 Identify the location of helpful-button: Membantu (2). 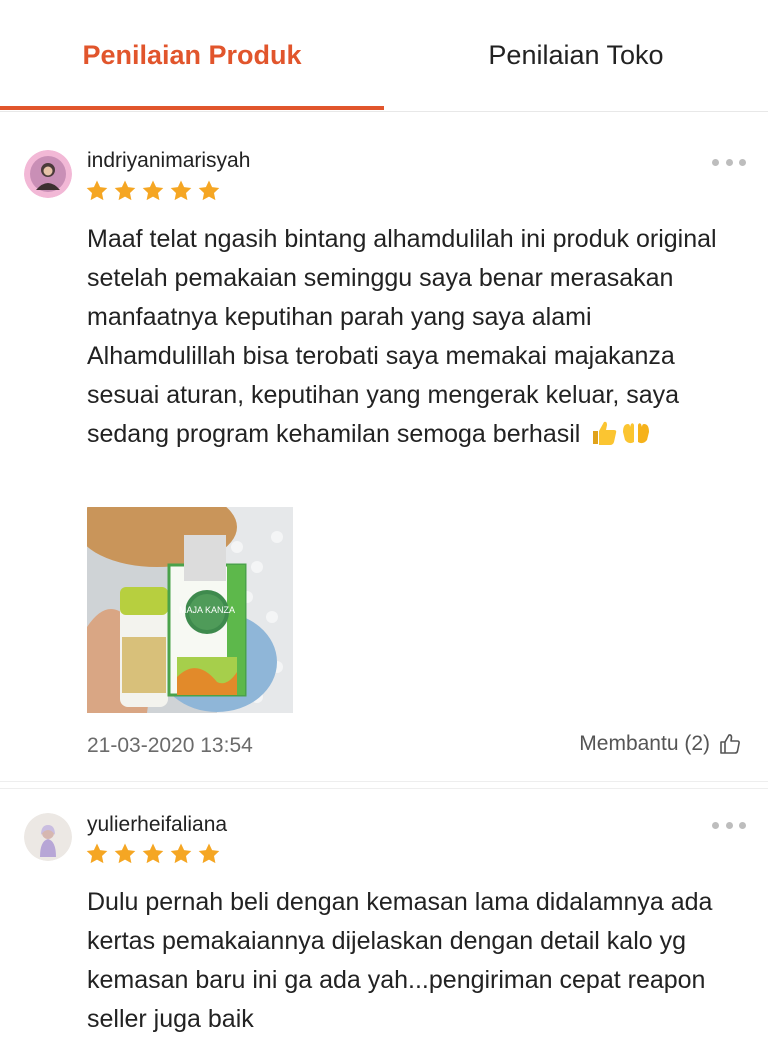
(660, 744).